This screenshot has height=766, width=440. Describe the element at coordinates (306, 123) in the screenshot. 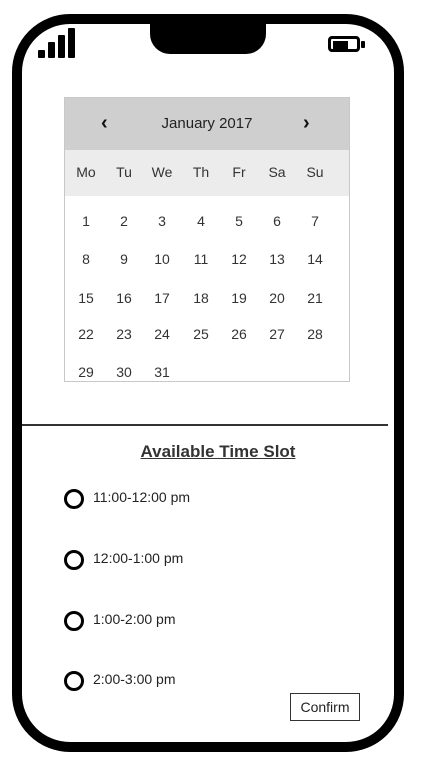

I see `chevron-right-icon: ›` at that location.